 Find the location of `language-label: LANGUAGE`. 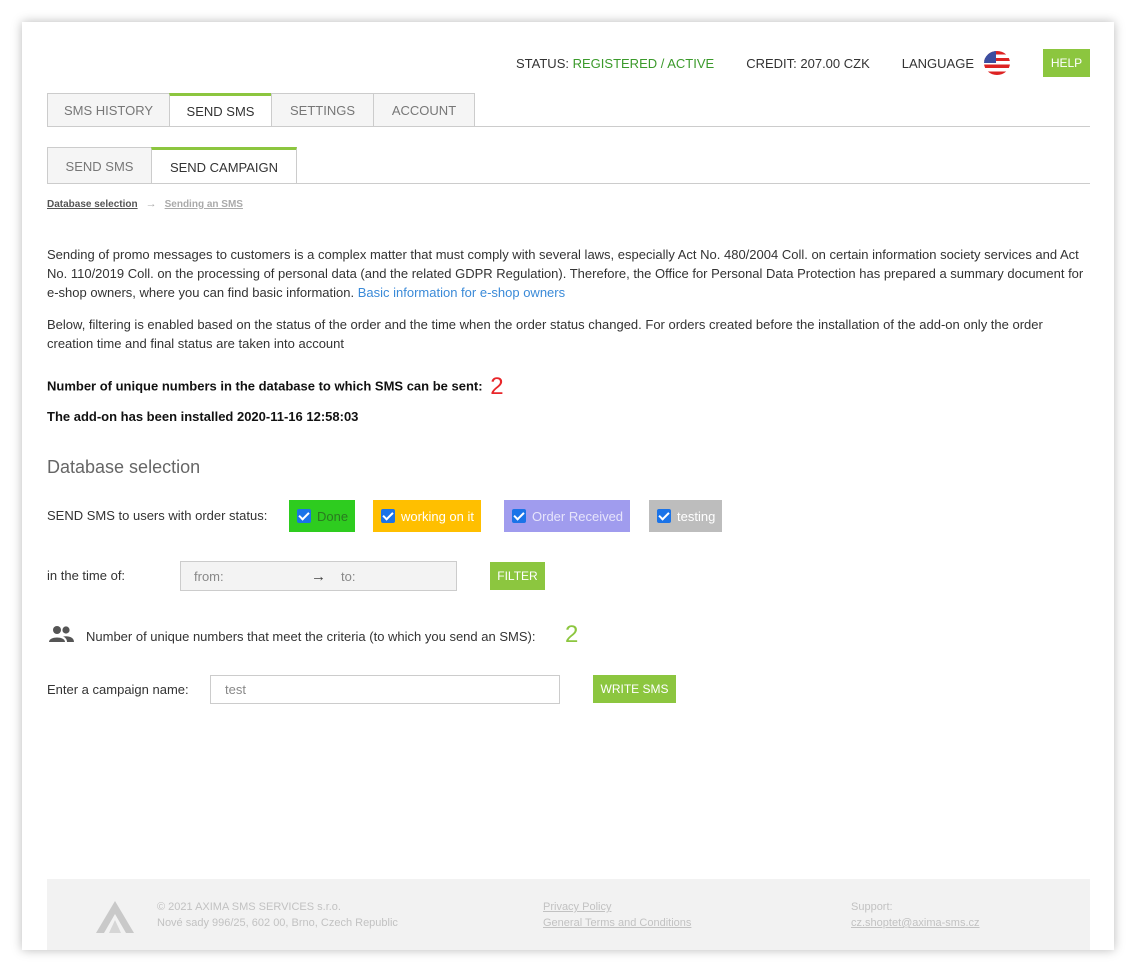

language-label: LANGUAGE is located at coordinates (937, 63).